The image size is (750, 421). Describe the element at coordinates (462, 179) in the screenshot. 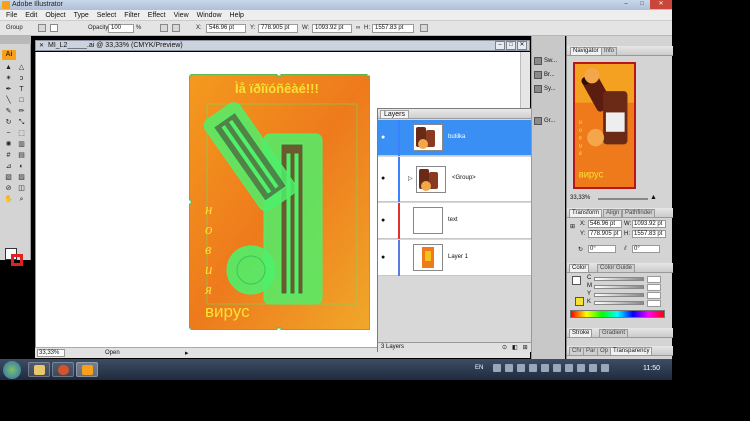

I see `layer-row-group: ● ▷ <Group> ◎` at that location.